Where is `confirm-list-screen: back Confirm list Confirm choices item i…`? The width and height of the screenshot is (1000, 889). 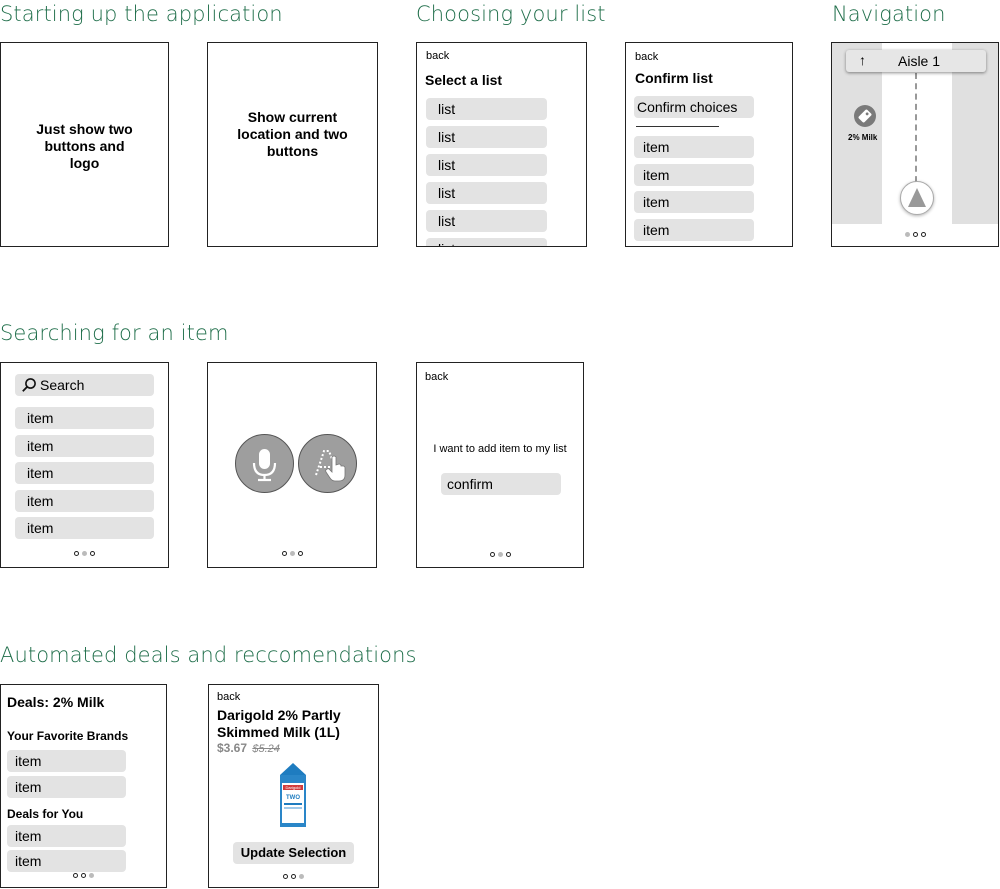
confirm-list-screen: back Confirm list Confirm choices item i… is located at coordinates (709, 144).